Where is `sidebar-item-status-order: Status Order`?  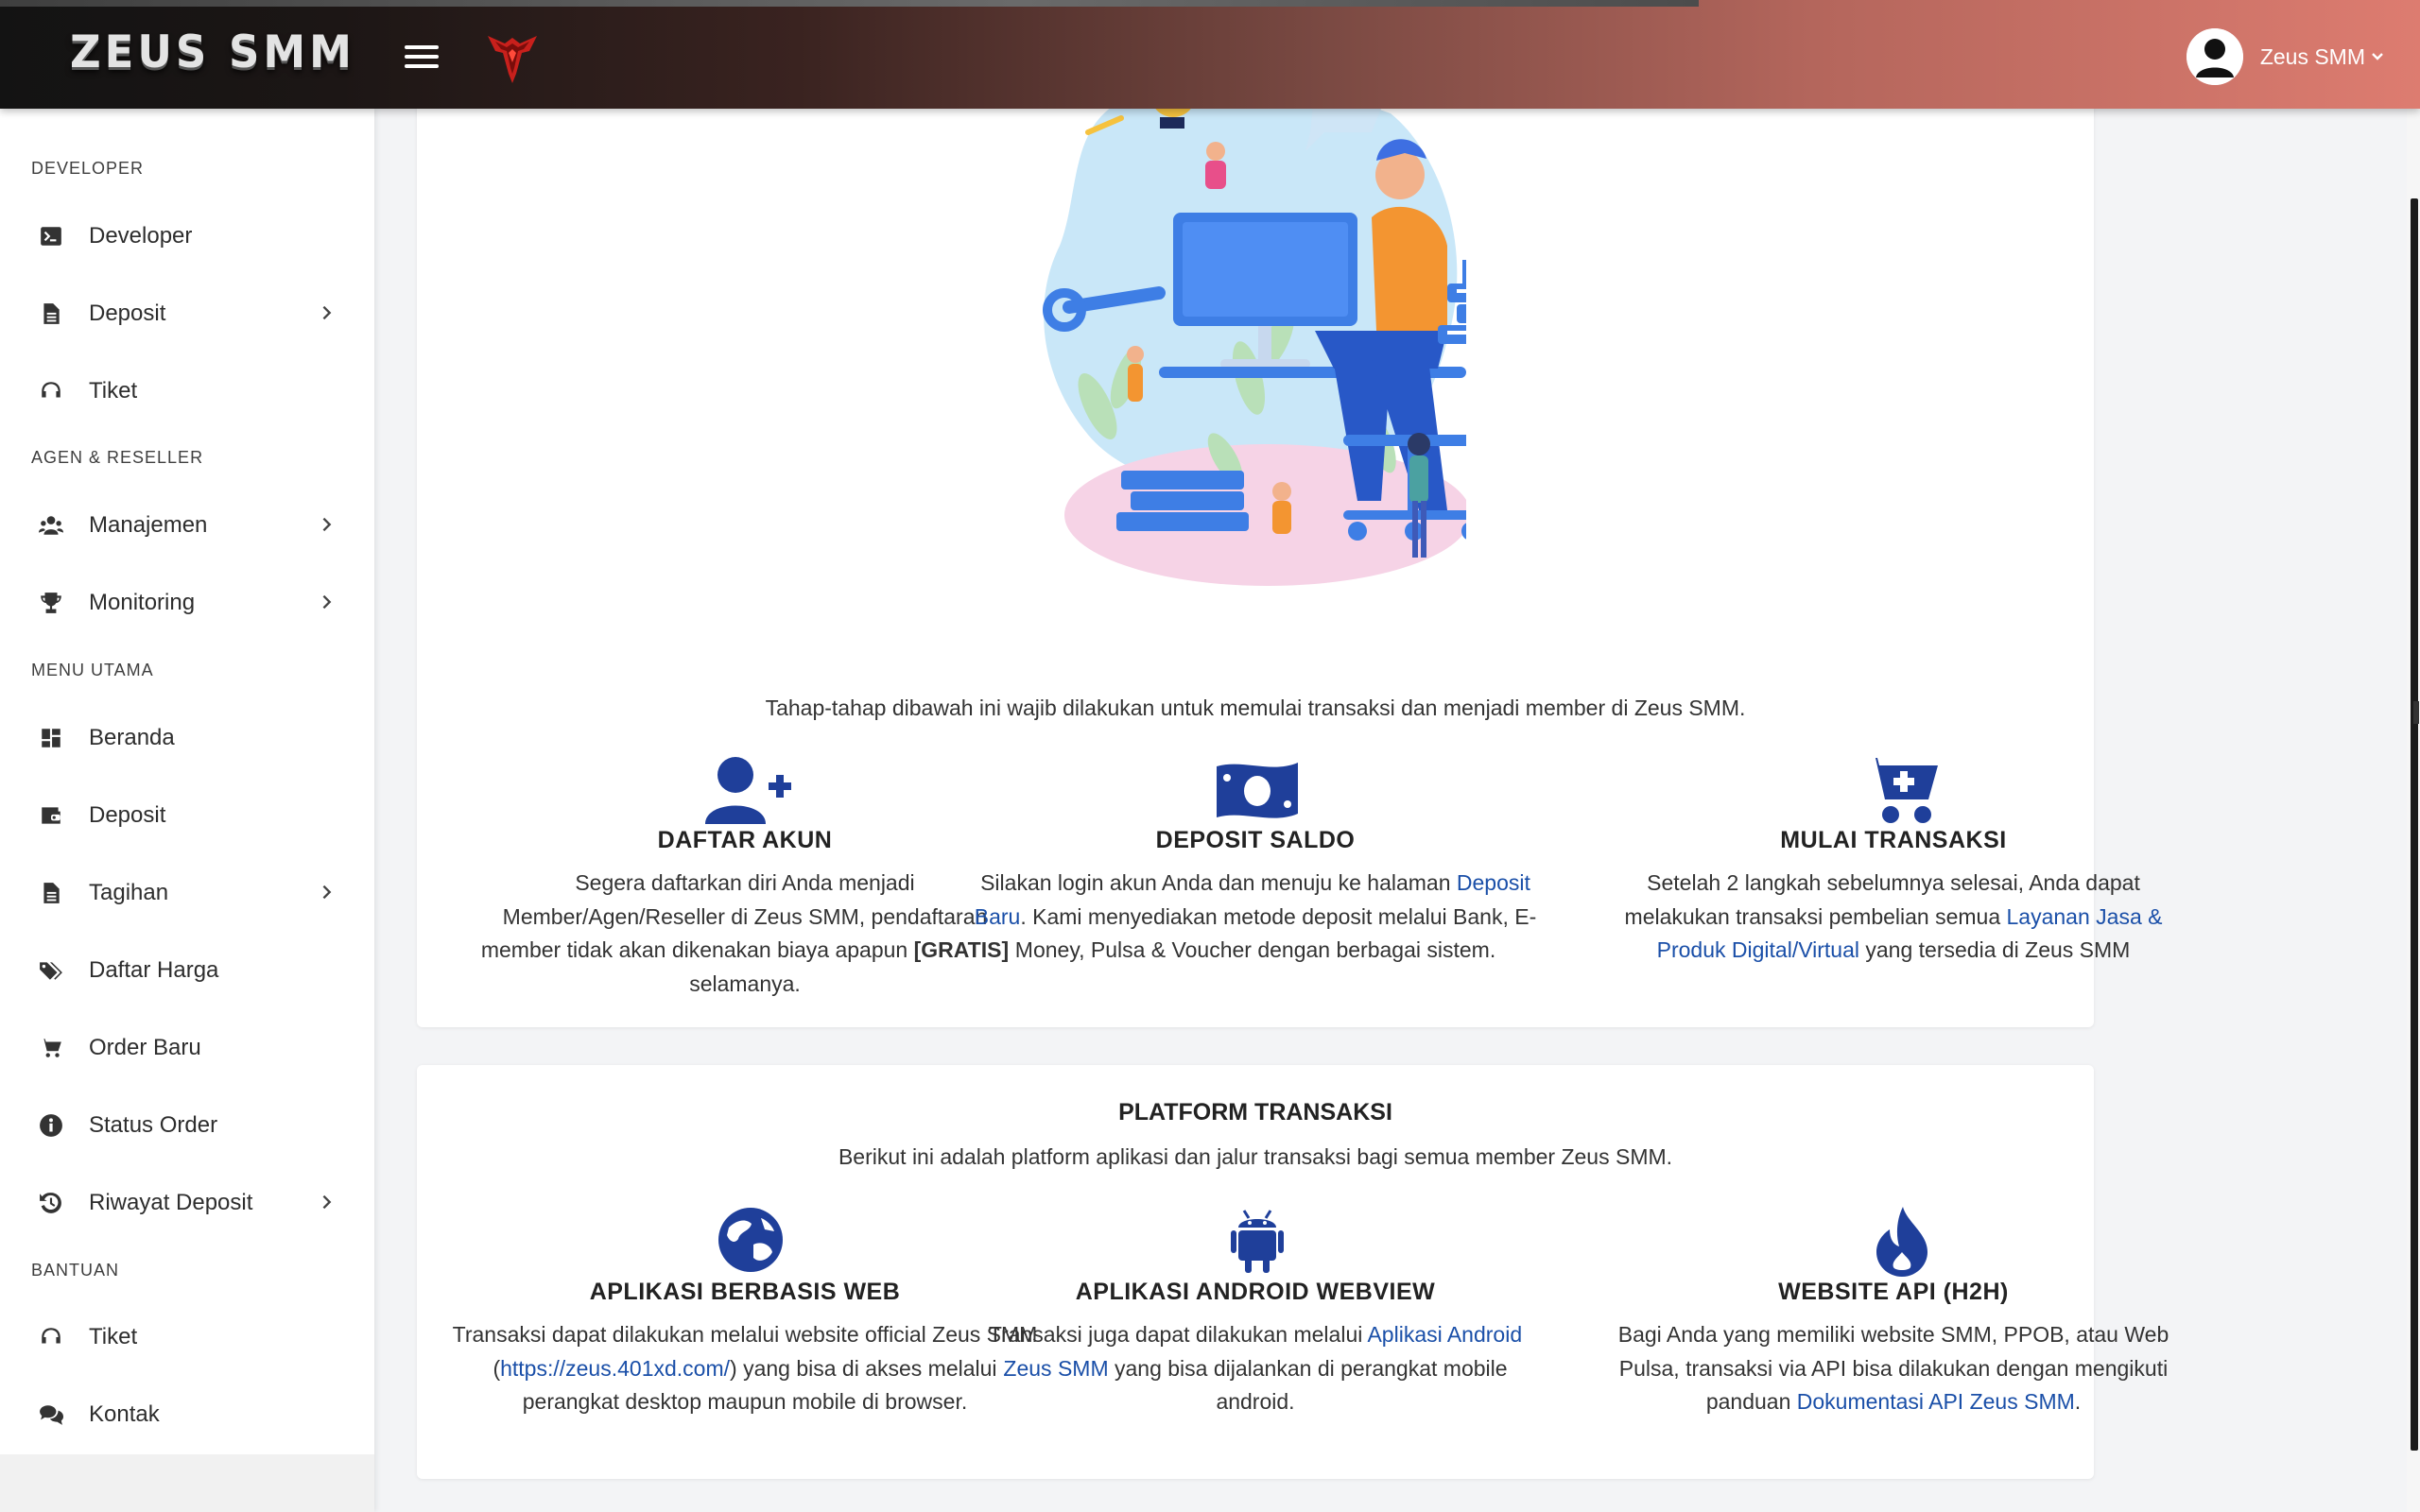 sidebar-item-status-order: Status Order is located at coordinates (187, 1125).